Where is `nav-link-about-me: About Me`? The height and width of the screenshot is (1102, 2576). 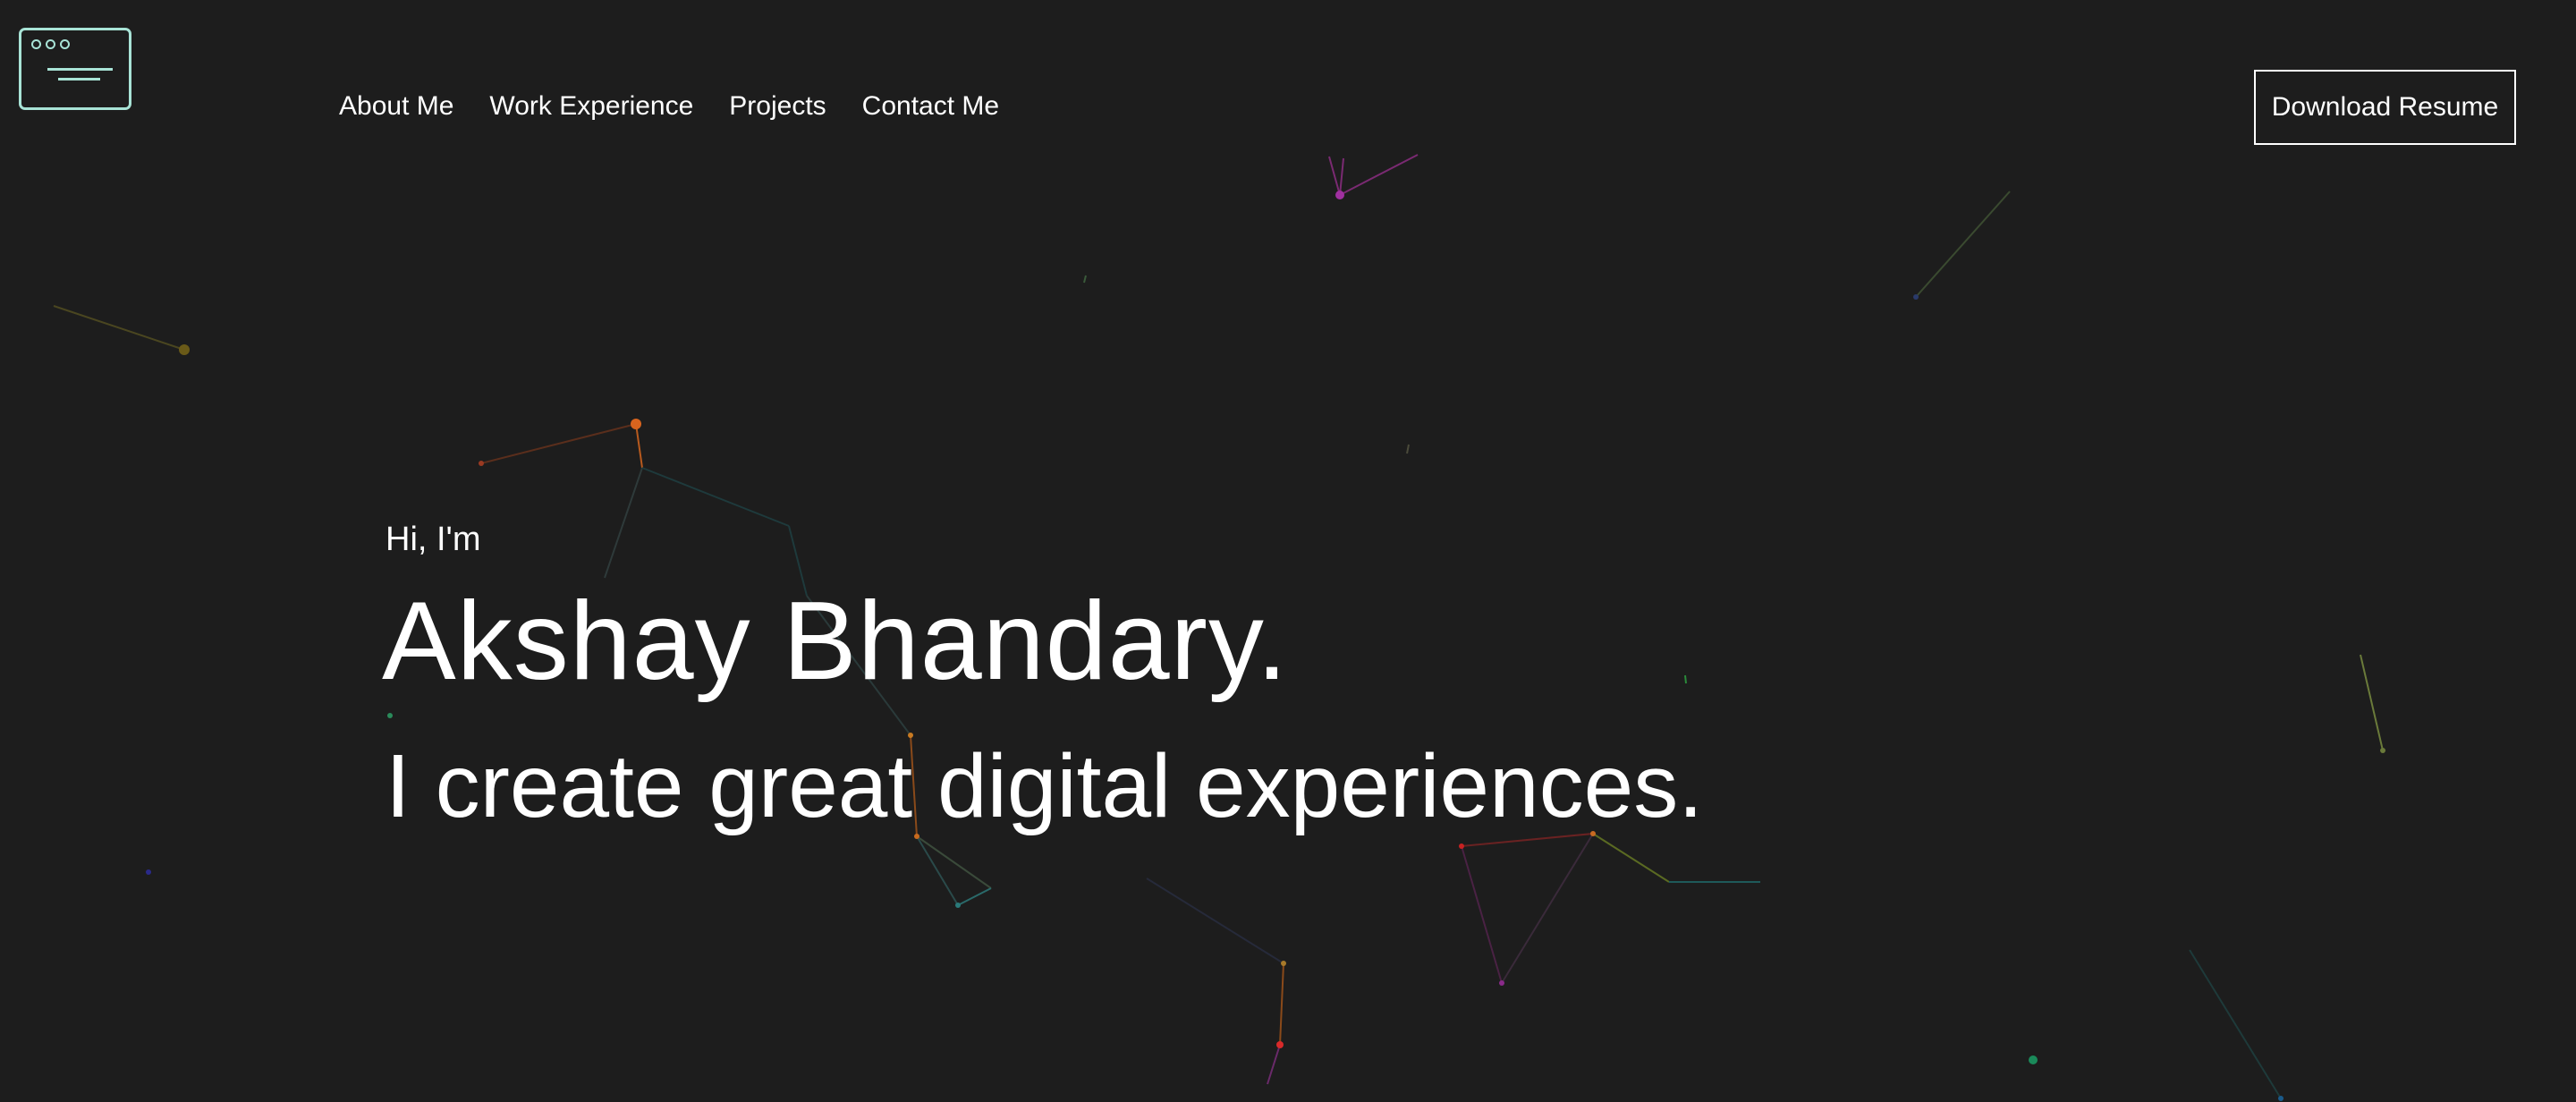 nav-link-about-me: About Me is located at coordinates (396, 106).